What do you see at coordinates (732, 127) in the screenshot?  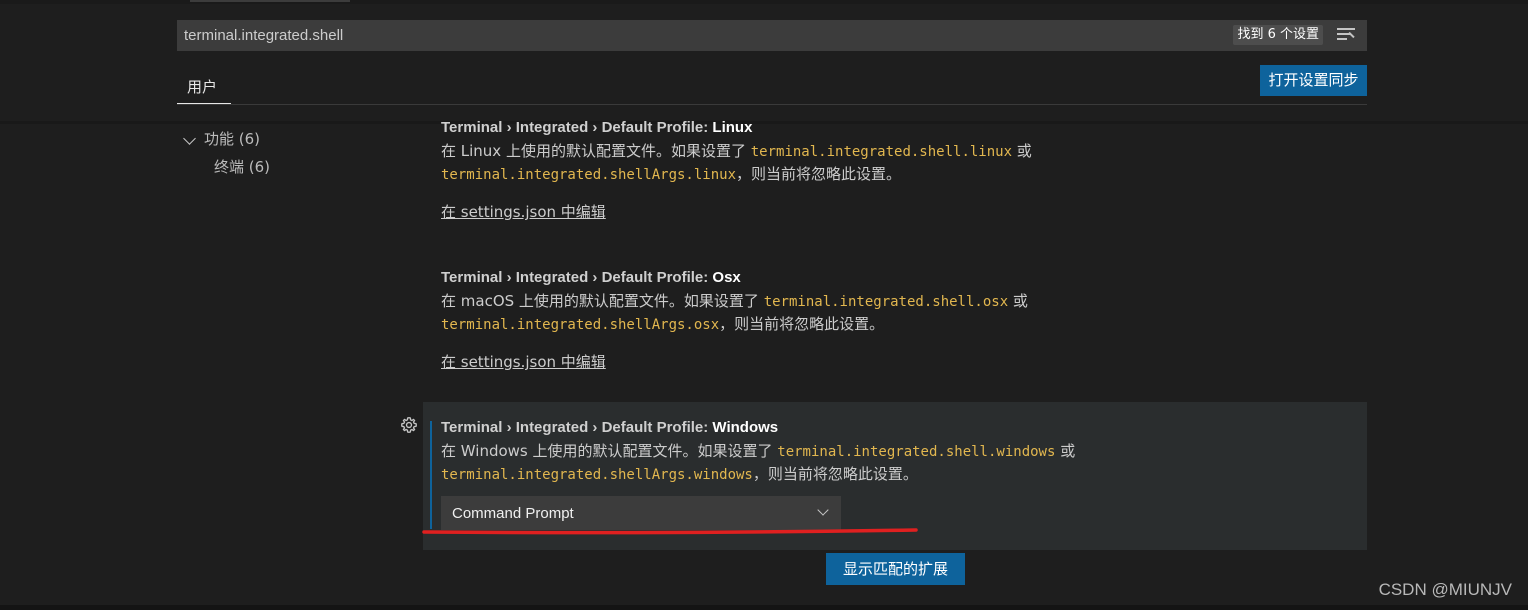 I see `setting-key: Linux` at bounding box center [732, 127].